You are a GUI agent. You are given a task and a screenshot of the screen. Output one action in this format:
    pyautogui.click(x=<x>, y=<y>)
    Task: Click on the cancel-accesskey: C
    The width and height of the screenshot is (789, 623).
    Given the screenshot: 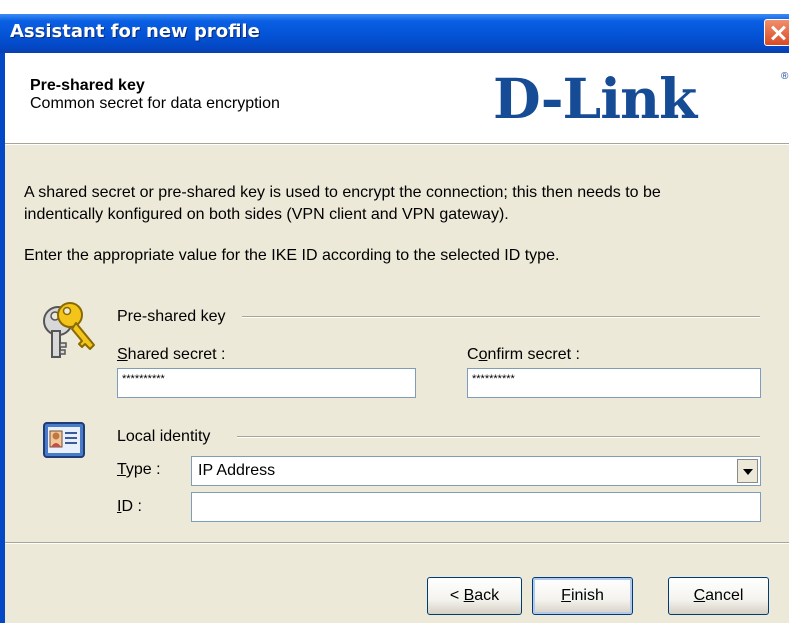 What is the action you would take?
    pyautogui.click(x=699, y=595)
    